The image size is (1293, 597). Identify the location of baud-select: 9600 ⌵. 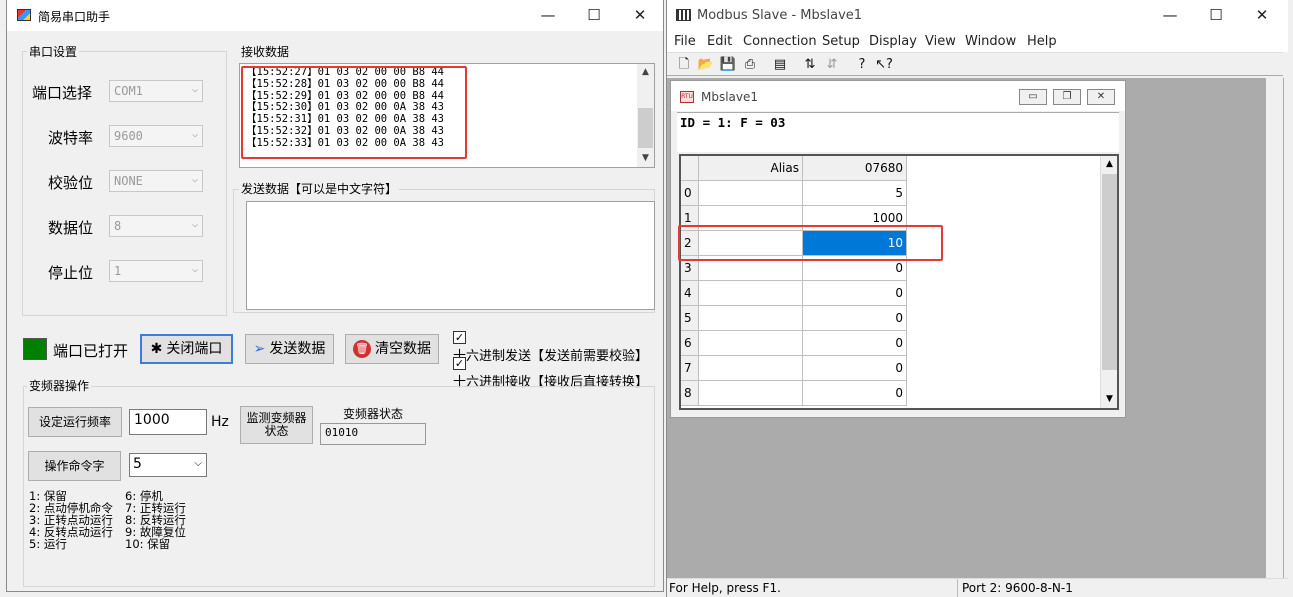
(156, 136).